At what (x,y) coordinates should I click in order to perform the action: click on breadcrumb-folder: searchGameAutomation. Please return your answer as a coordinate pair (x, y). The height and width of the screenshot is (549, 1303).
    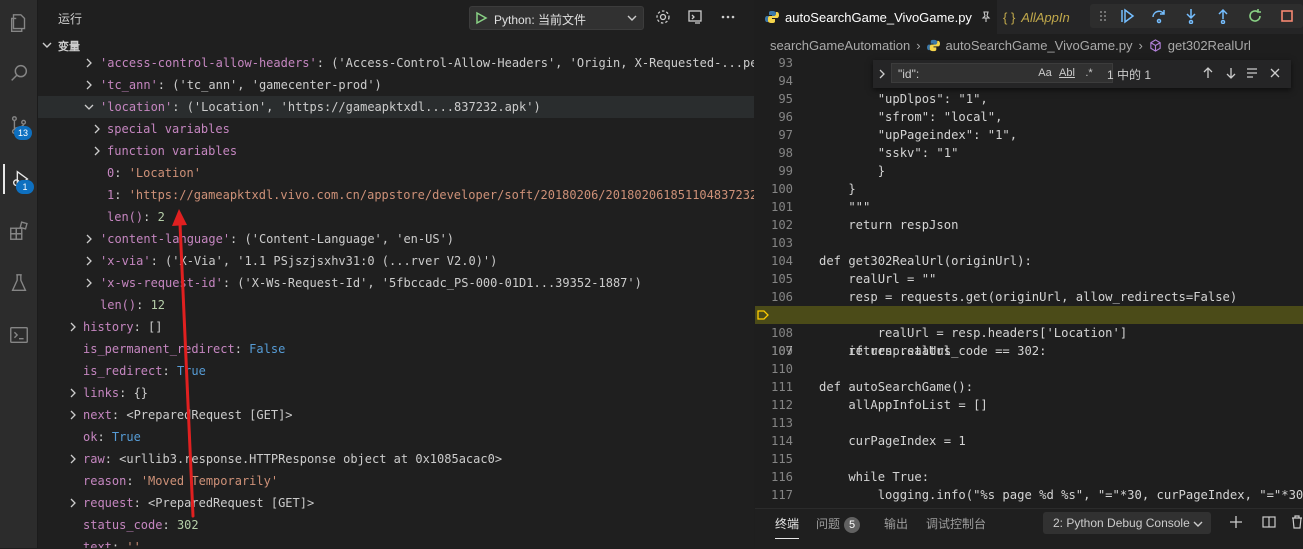
    Looking at the image, I should click on (840, 45).